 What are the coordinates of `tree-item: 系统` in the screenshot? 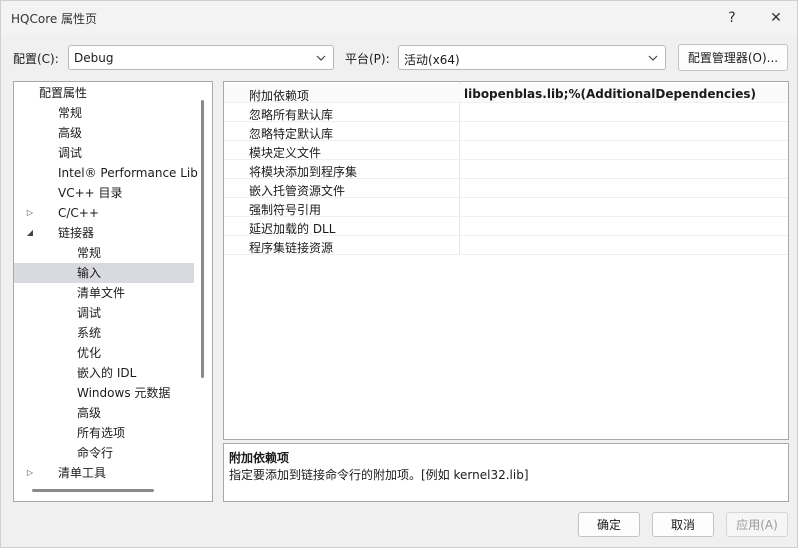 It's located at (104, 333).